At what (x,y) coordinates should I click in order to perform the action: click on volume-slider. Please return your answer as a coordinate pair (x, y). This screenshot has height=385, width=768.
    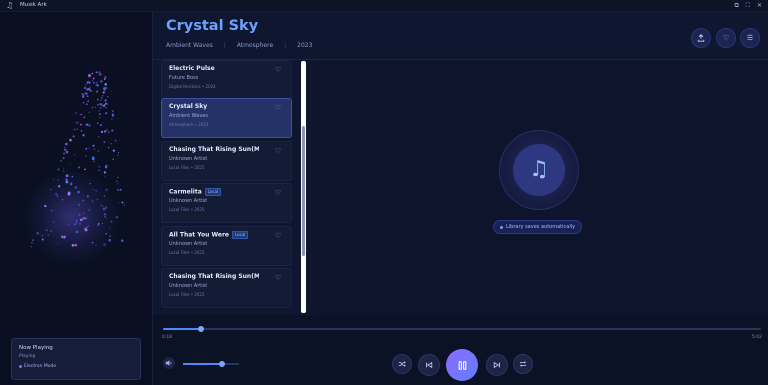
    Looking at the image, I should click on (211, 364).